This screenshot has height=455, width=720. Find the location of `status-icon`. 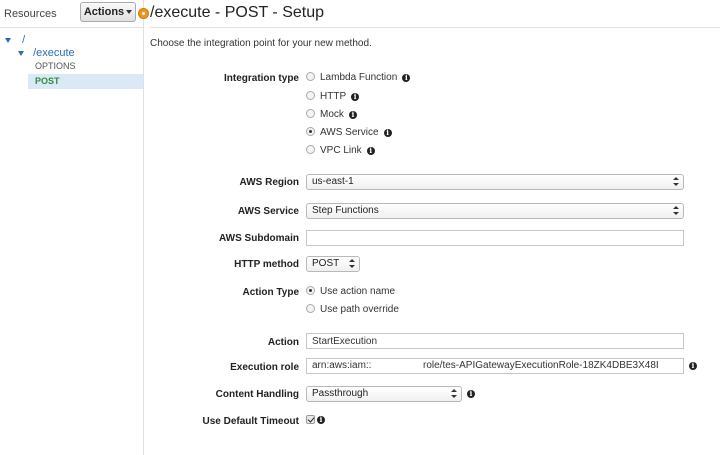

status-icon is located at coordinates (143, 13).